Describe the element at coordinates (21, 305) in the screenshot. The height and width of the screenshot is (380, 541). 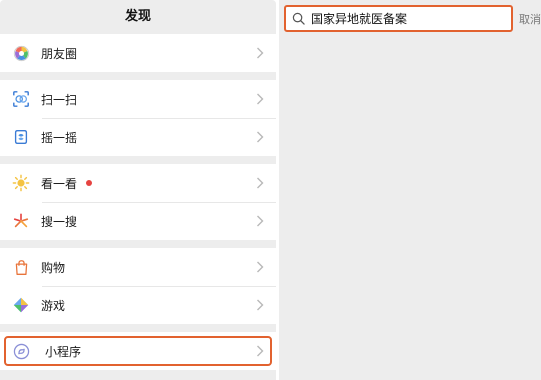
I see `games-icon` at that location.